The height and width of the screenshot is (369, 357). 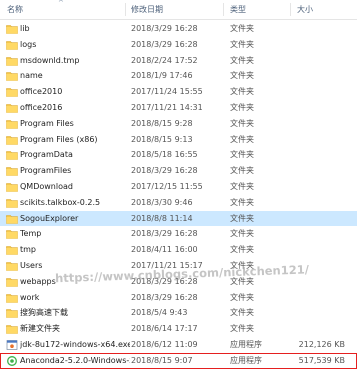 I want to click on file-row: office2016 2017/11/21 14:31 文件夹, so click(x=178, y=108).